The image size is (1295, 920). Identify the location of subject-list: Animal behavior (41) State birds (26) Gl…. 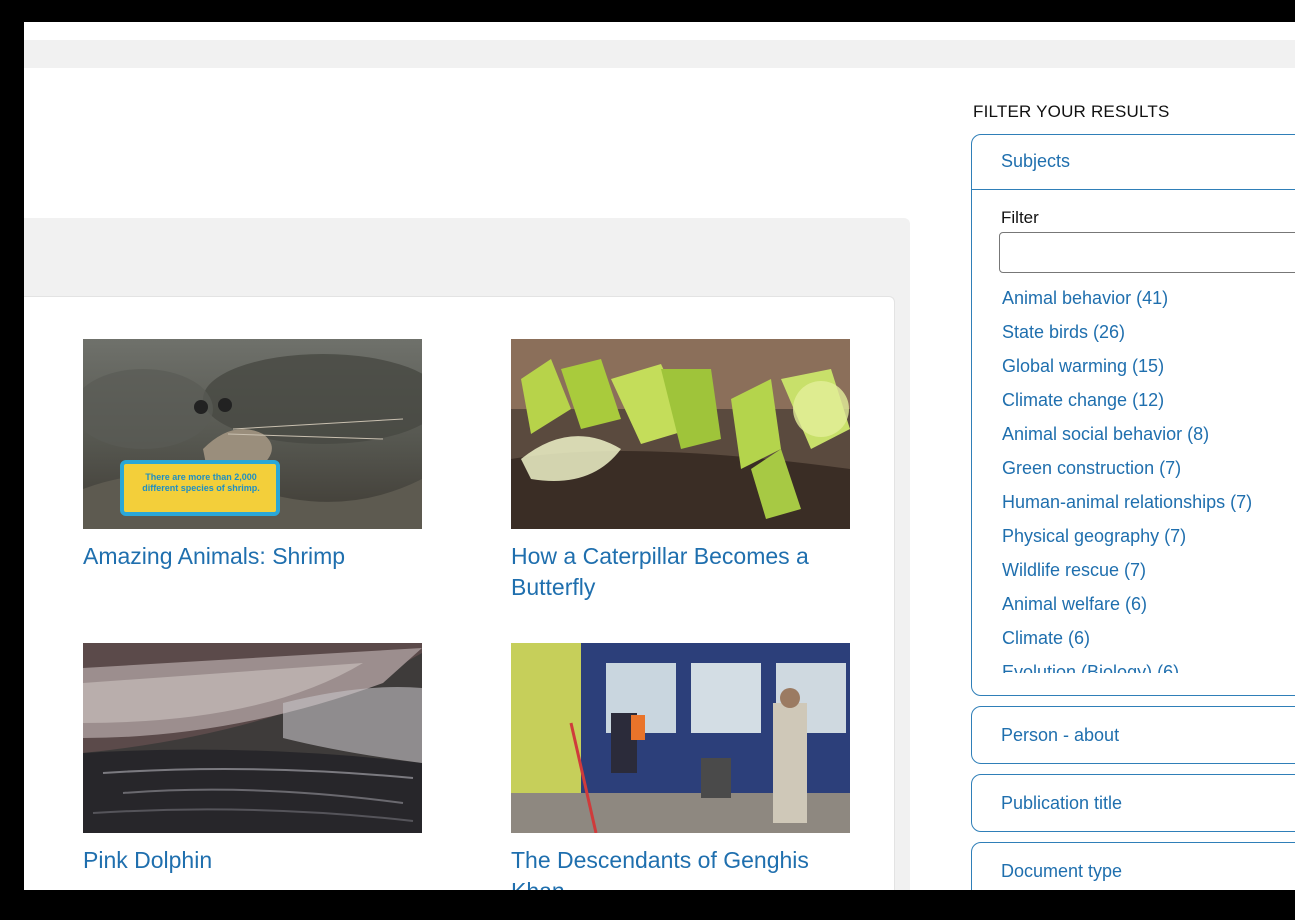
(1148, 477).